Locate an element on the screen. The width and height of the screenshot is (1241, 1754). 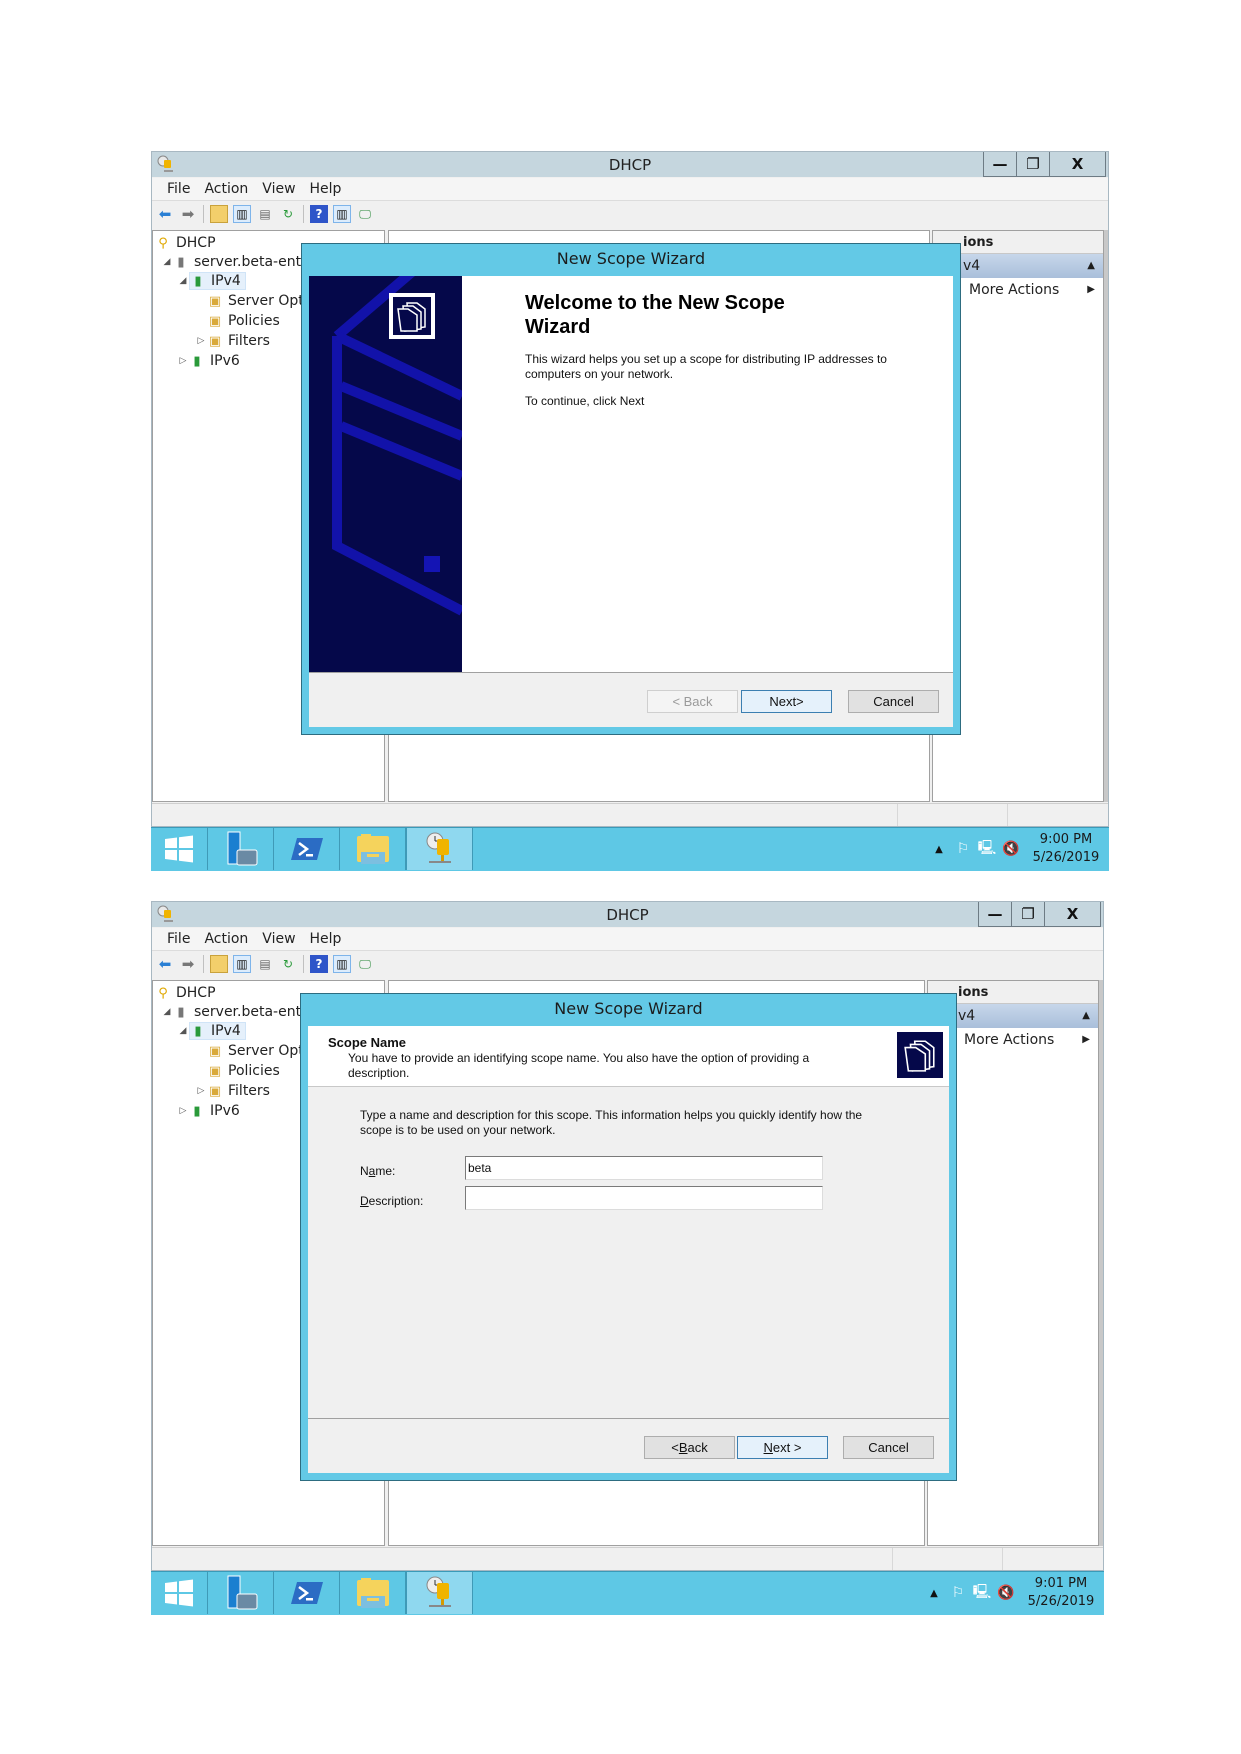
scope-name-input is located at coordinates (644, 1168).